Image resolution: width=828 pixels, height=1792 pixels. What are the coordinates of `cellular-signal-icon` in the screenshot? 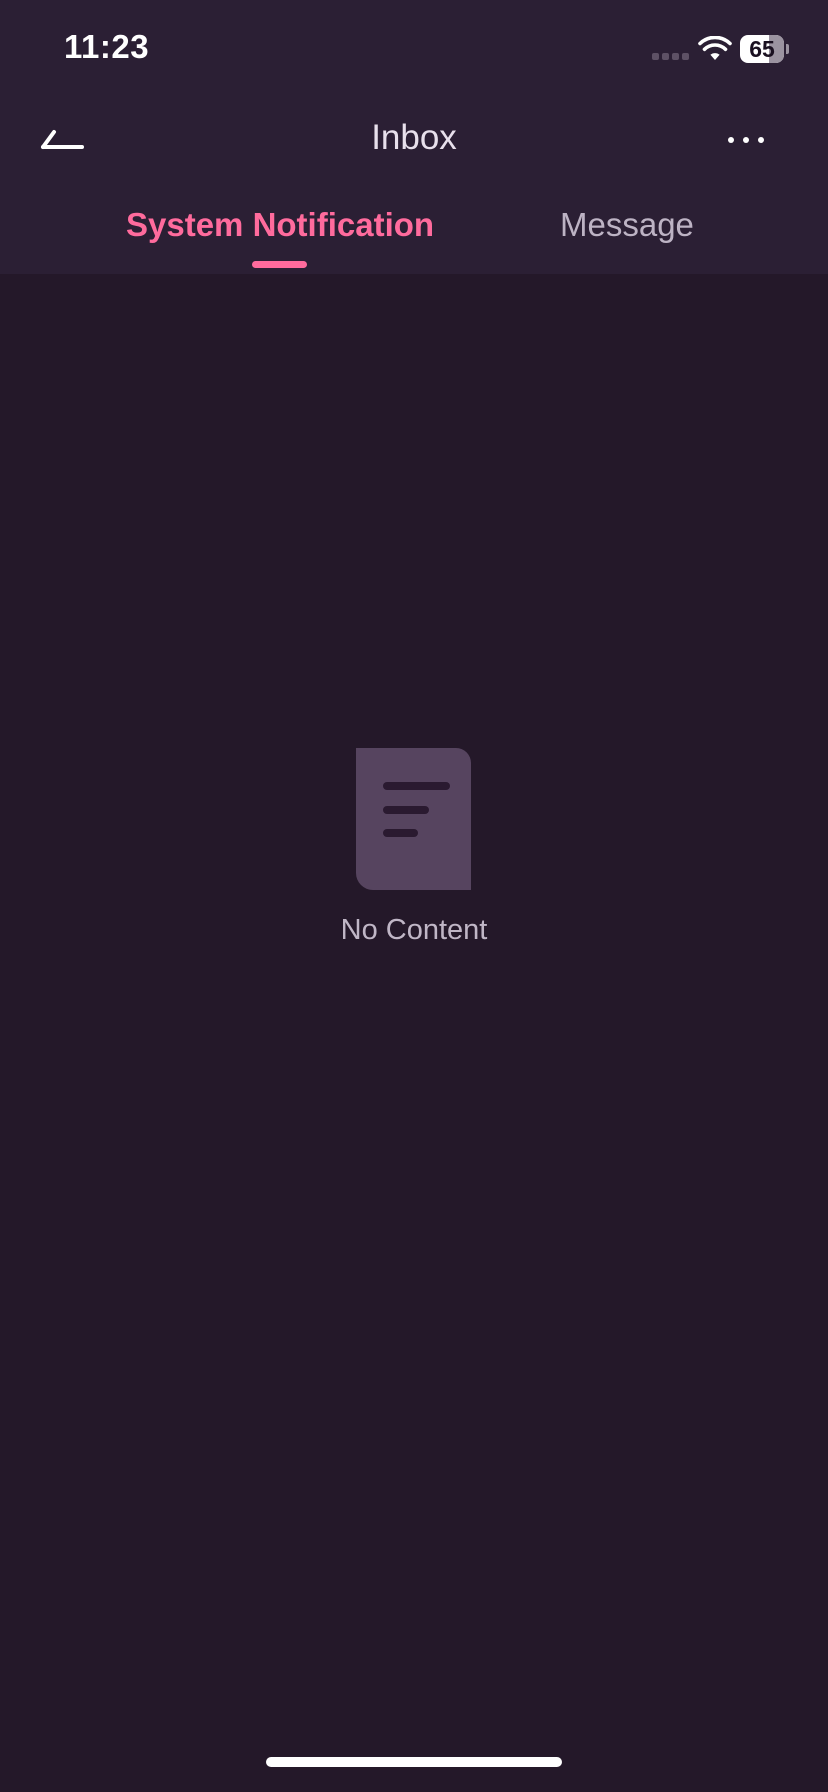 It's located at (670, 56).